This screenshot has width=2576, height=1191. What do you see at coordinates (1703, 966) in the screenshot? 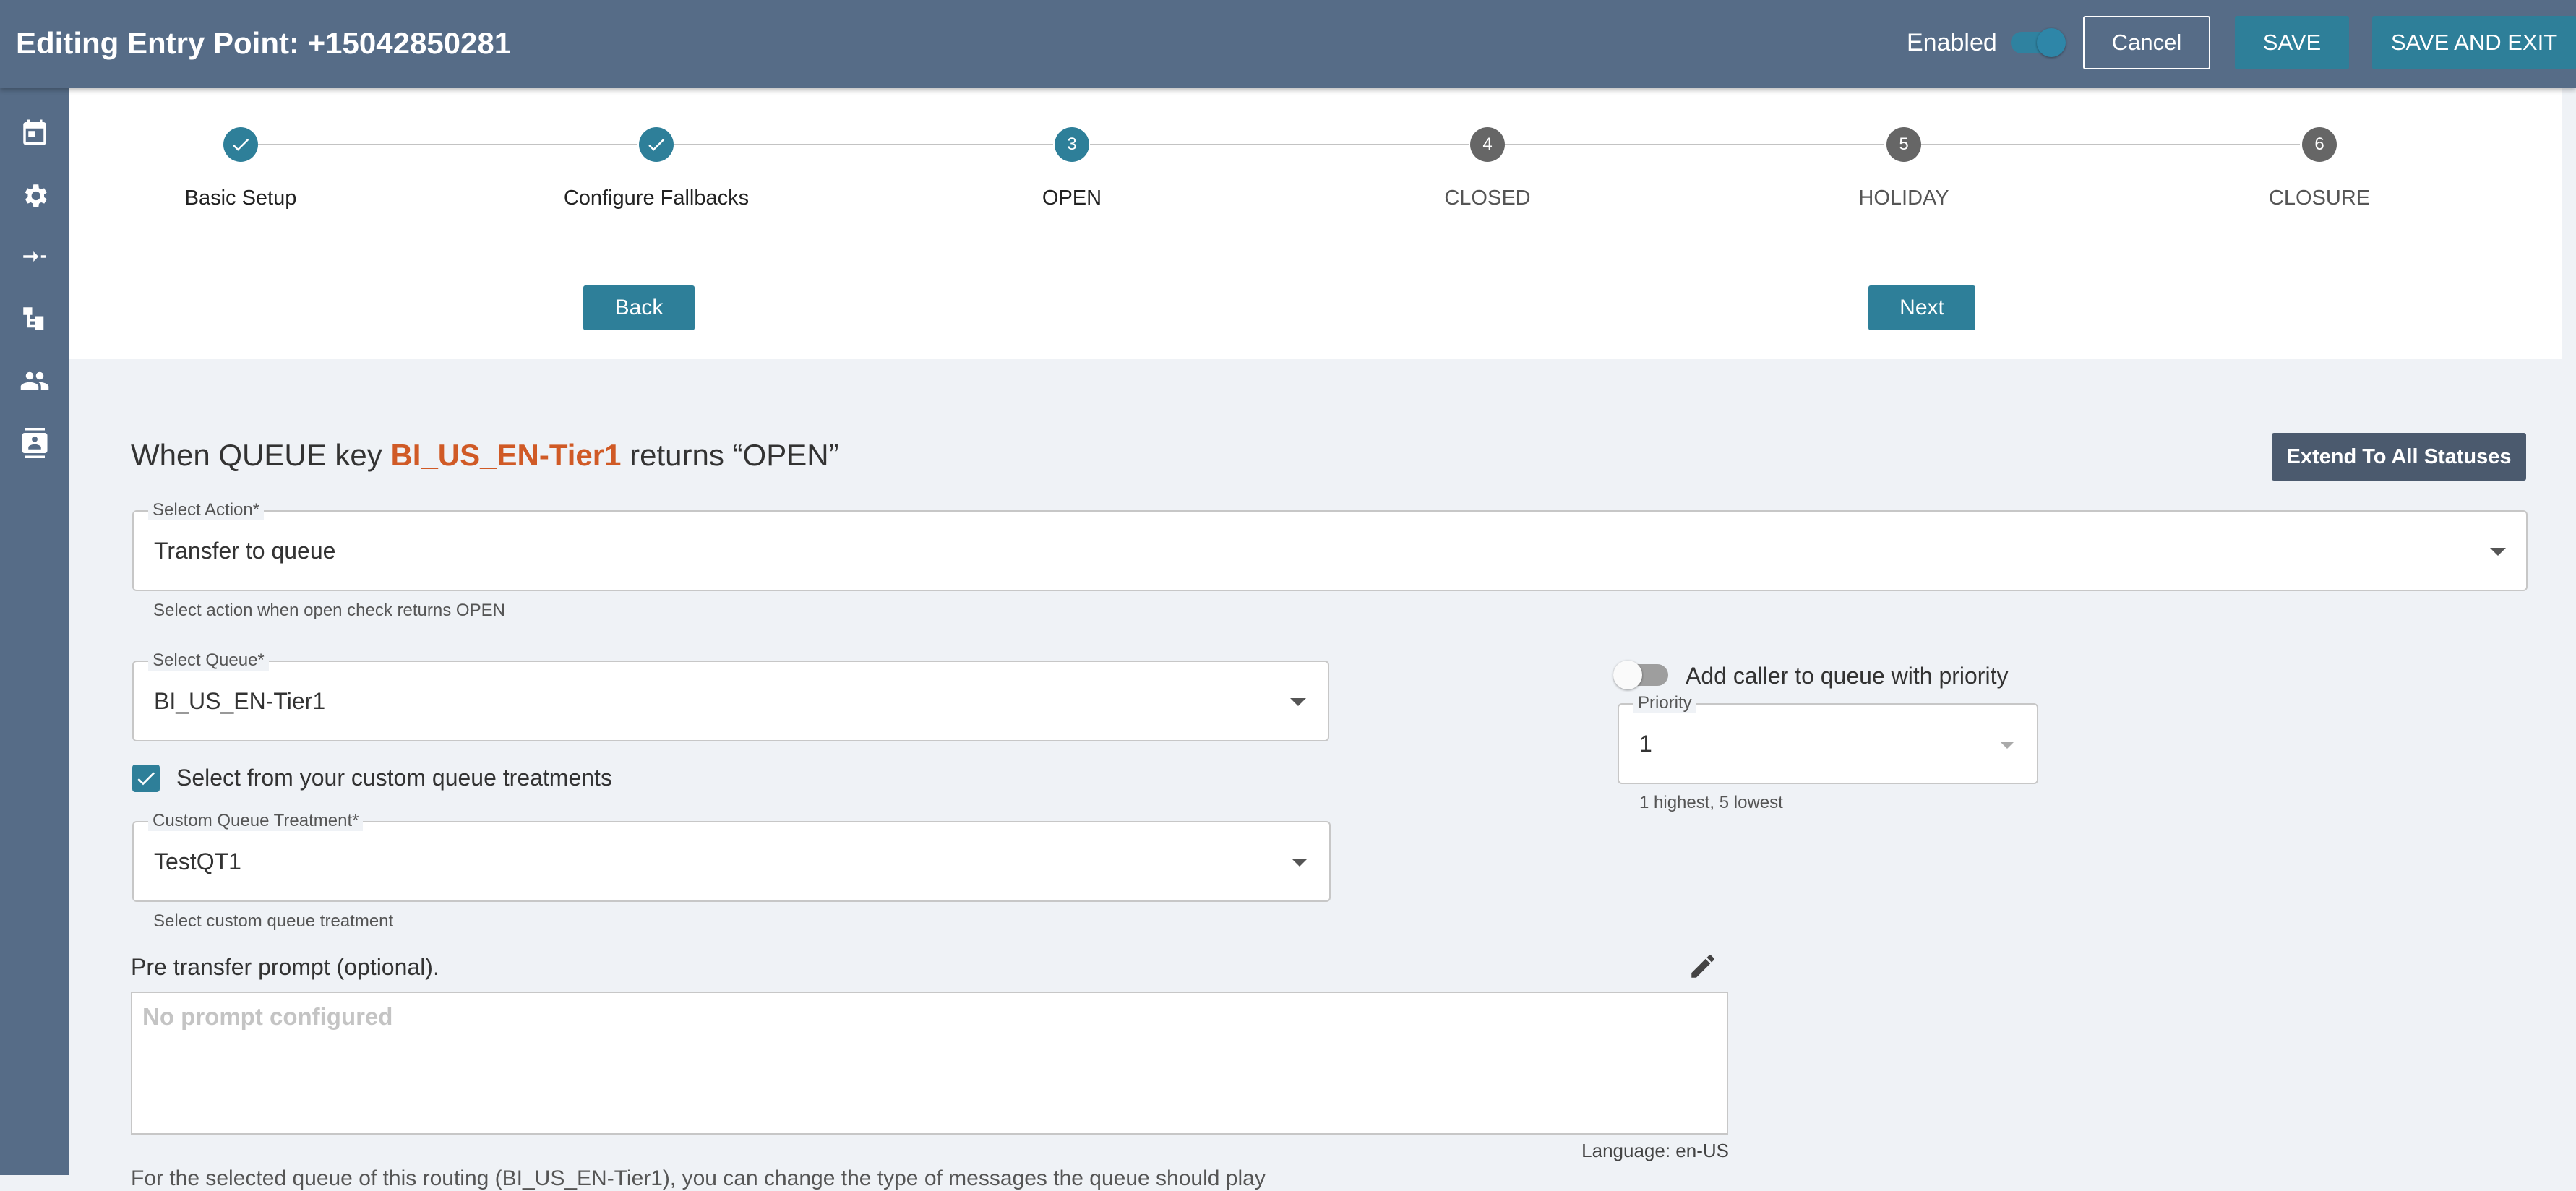
I see `pencil-icon` at bounding box center [1703, 966].